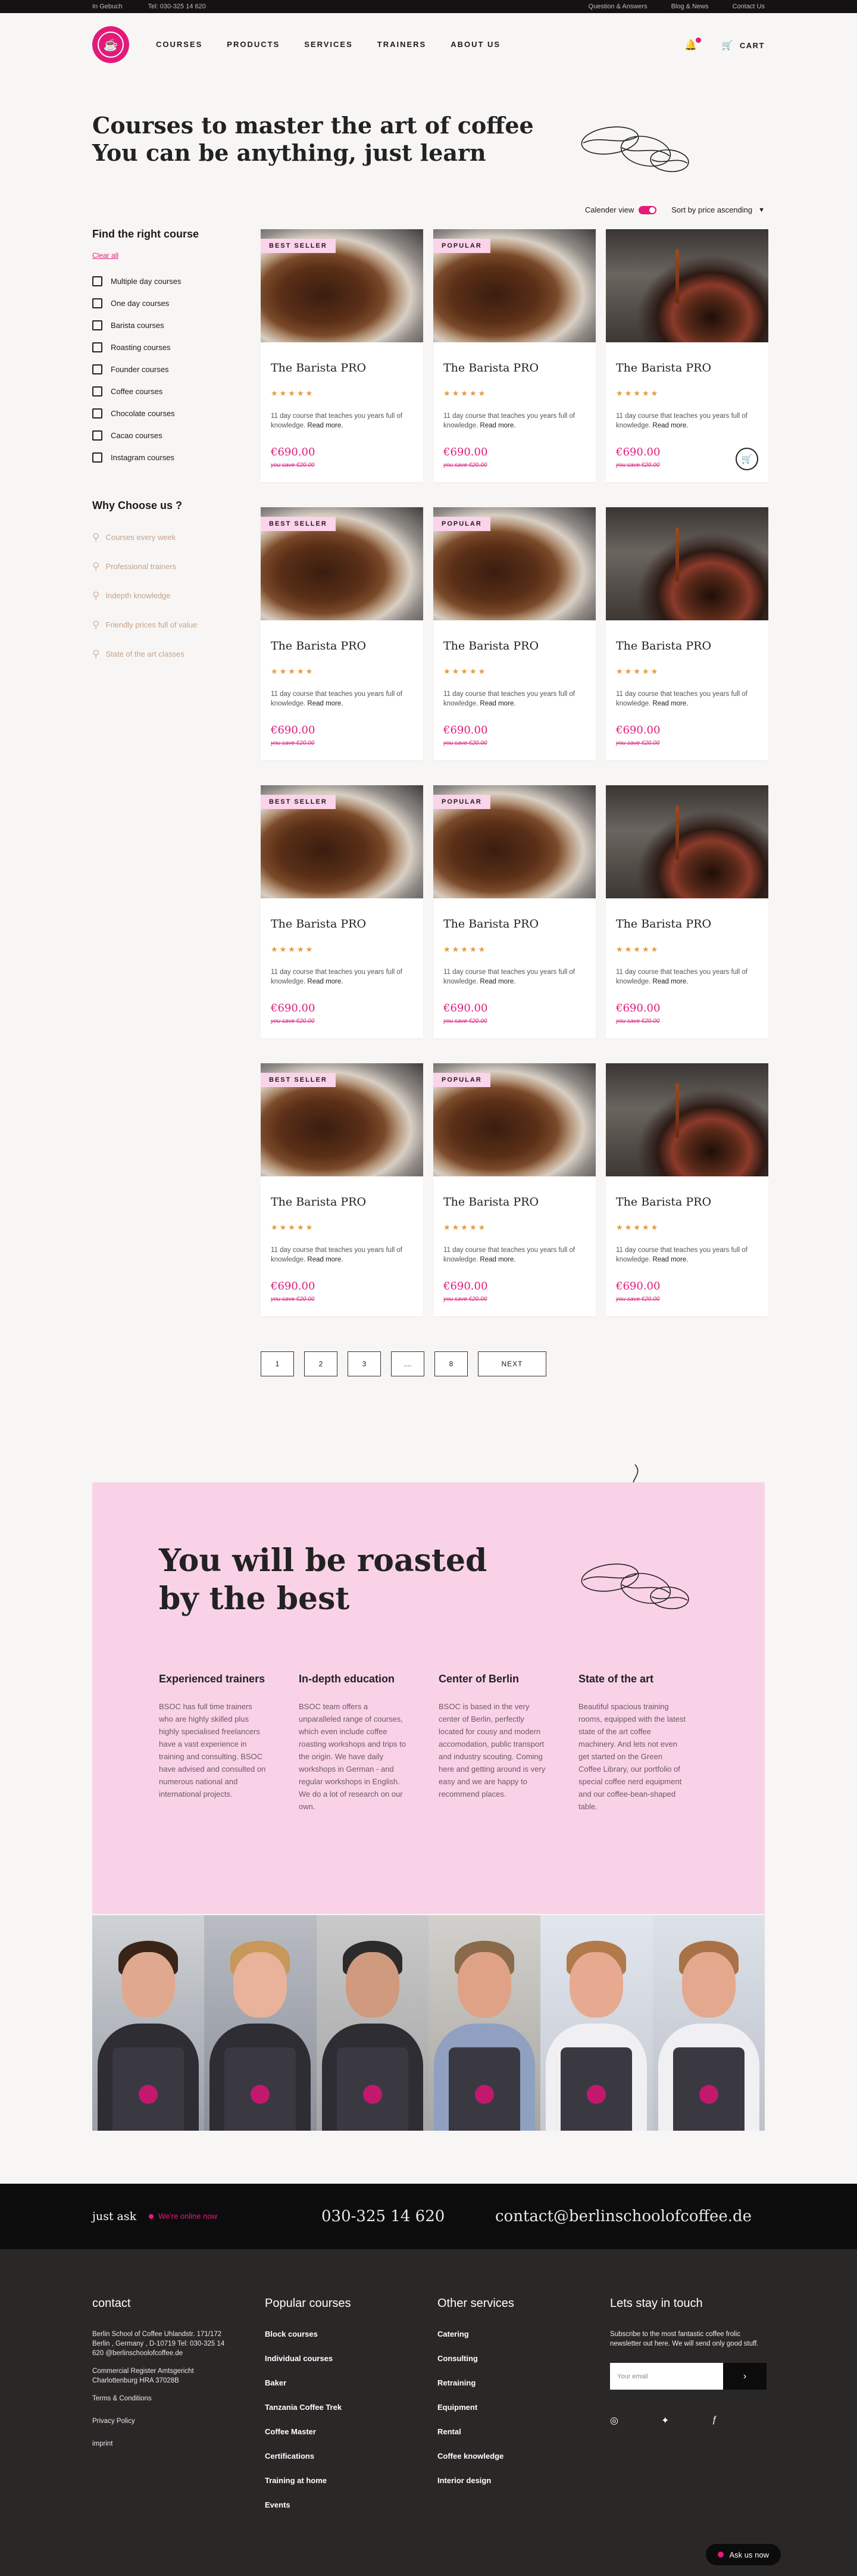  Describe the element at coordinates (749, 6) in the screenshot. I see `topbar-link-contact: Contact Us` at that location.